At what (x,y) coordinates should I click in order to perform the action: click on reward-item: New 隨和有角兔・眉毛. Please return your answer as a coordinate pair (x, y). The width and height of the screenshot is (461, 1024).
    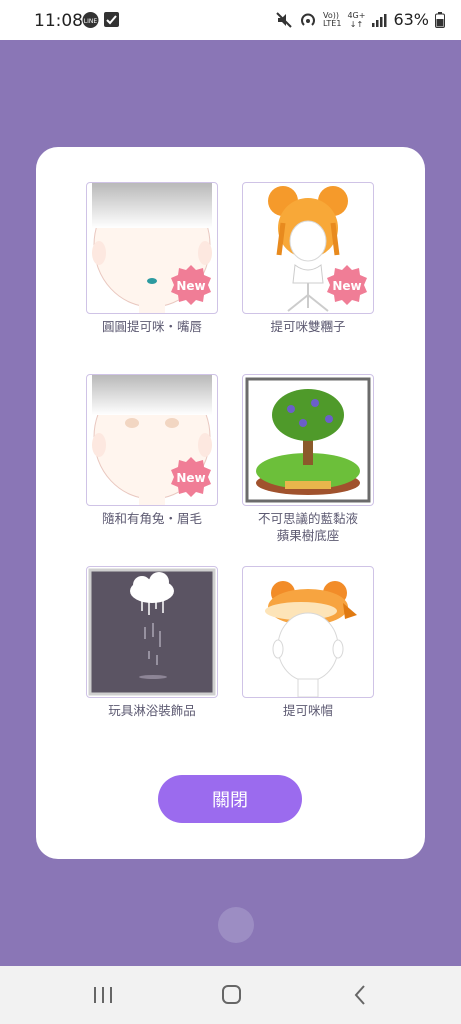
    Looking at the image, I should click on (152, 450).